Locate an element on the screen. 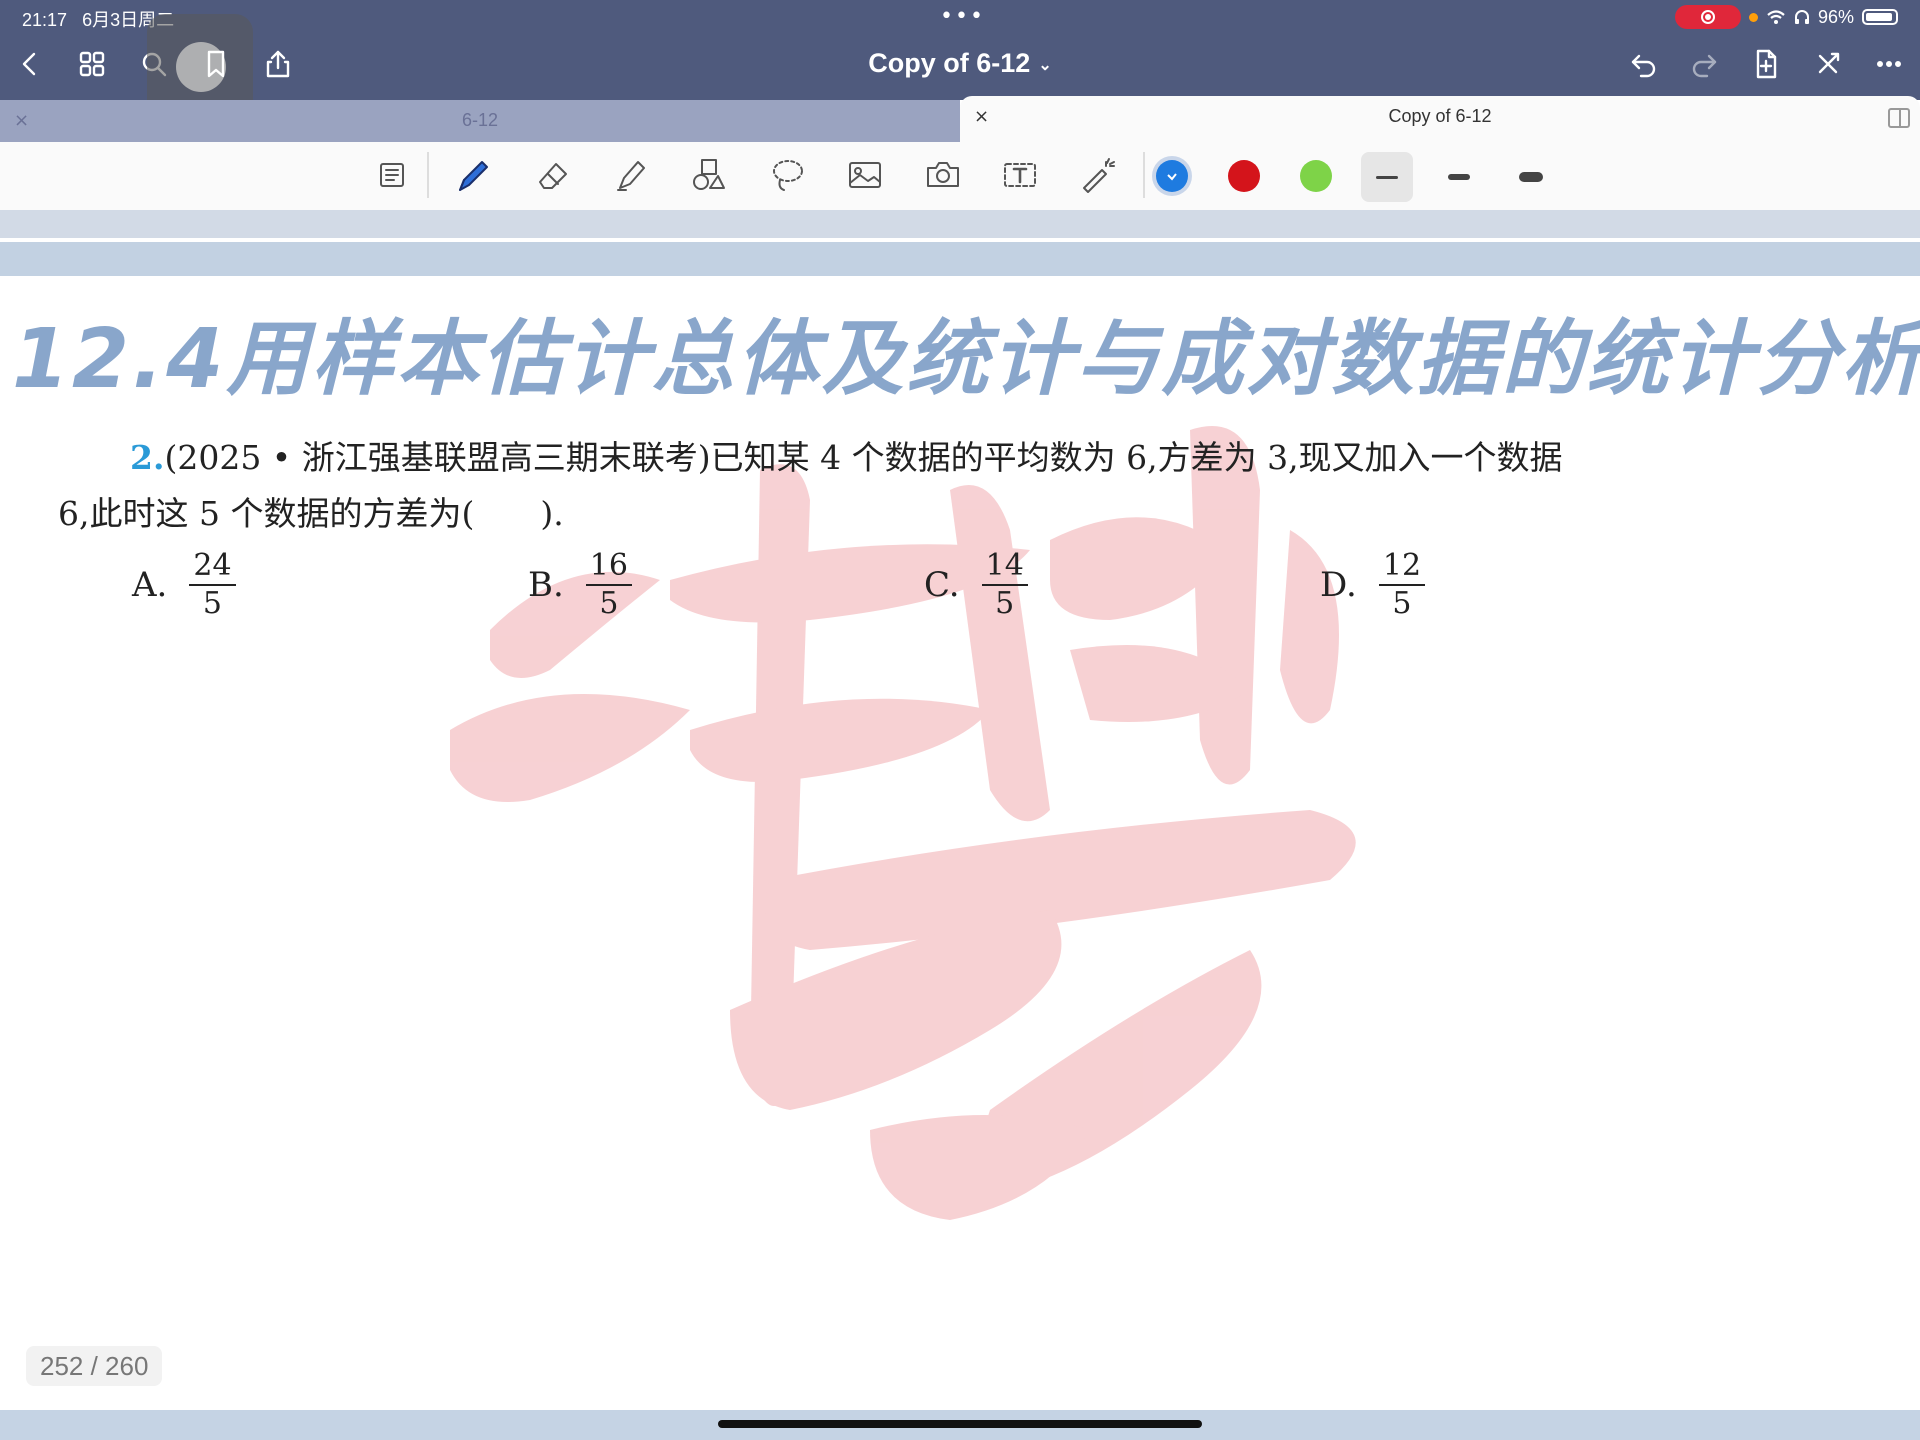  stroke-width-medium is located at coordinates (1459, 177).